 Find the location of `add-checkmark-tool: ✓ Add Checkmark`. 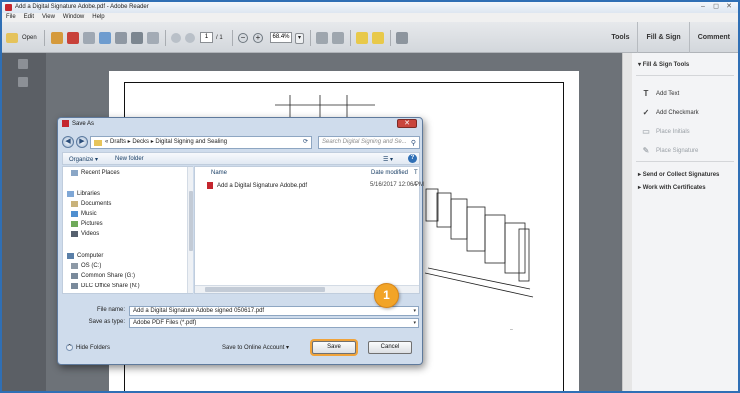

add-checkmark-tool: ✓ Add Checkmark is located at coordinates (670, 112).